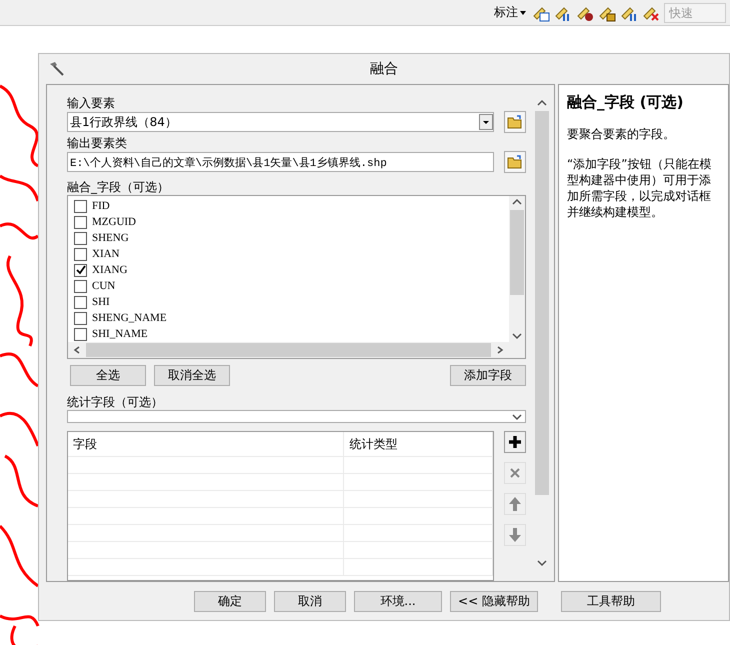 This screenshot has height=645, width=730. What do you see at coordinates (418, 444) in the screenshot?
I see `column-header: 统计类型` at bounding box center [418, 444].